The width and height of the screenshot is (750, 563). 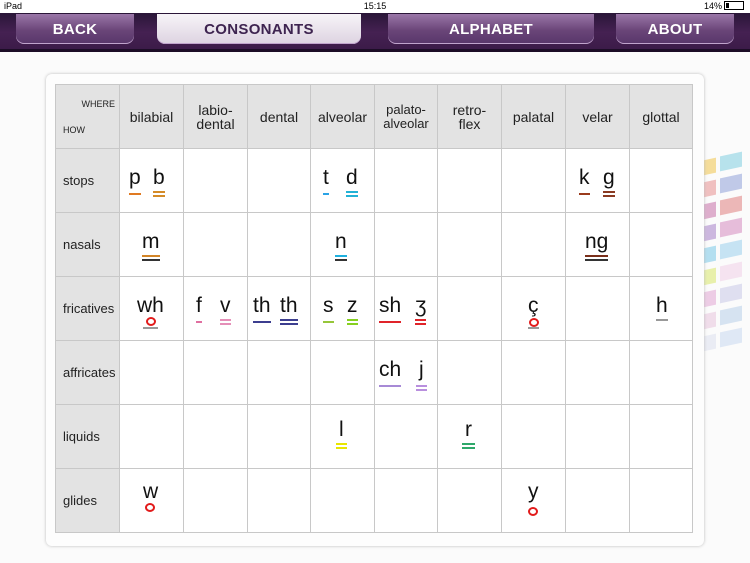 I want to click on cell-stops-velar: k g, so click(x=597, y=180).